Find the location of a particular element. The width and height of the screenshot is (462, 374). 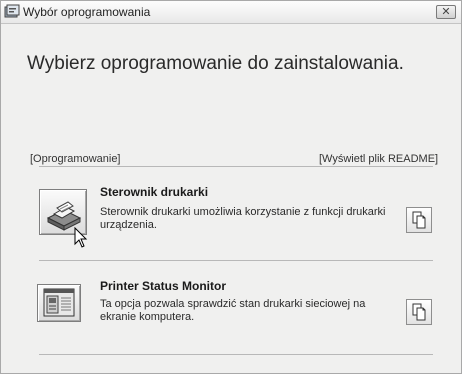

title-bar: Wybór oprogramowania ✕ is located at coordinates (231, 12).